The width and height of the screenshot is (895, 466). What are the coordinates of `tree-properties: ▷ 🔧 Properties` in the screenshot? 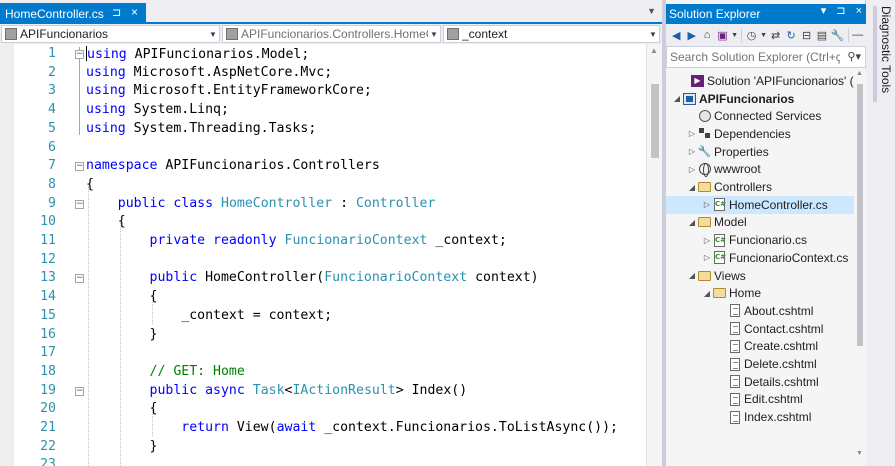 It's located at (760, 152).